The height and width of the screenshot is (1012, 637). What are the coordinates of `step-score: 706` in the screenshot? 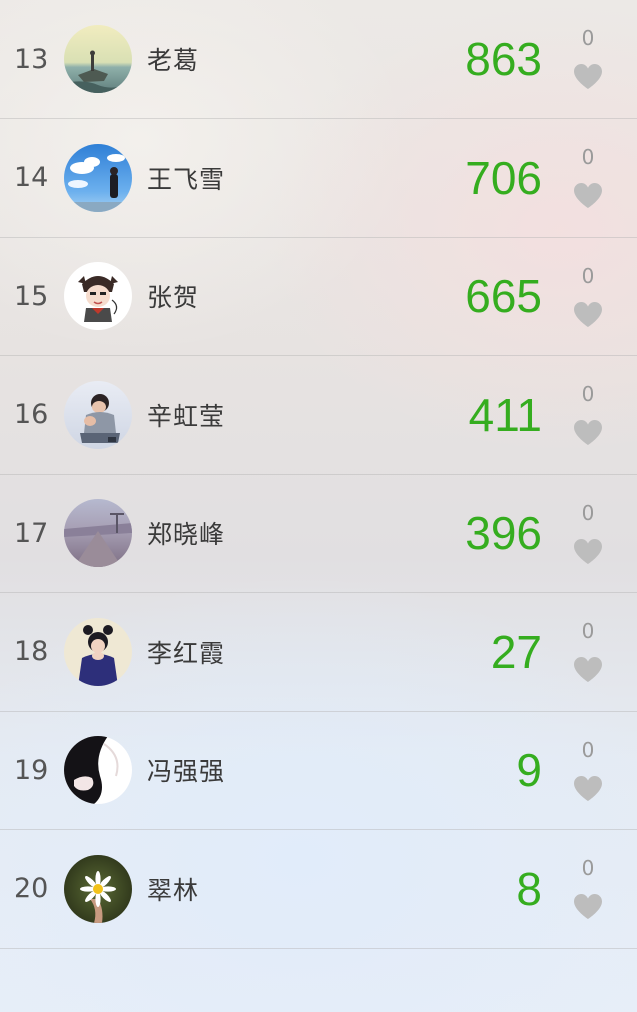 It's located at (503, 177).